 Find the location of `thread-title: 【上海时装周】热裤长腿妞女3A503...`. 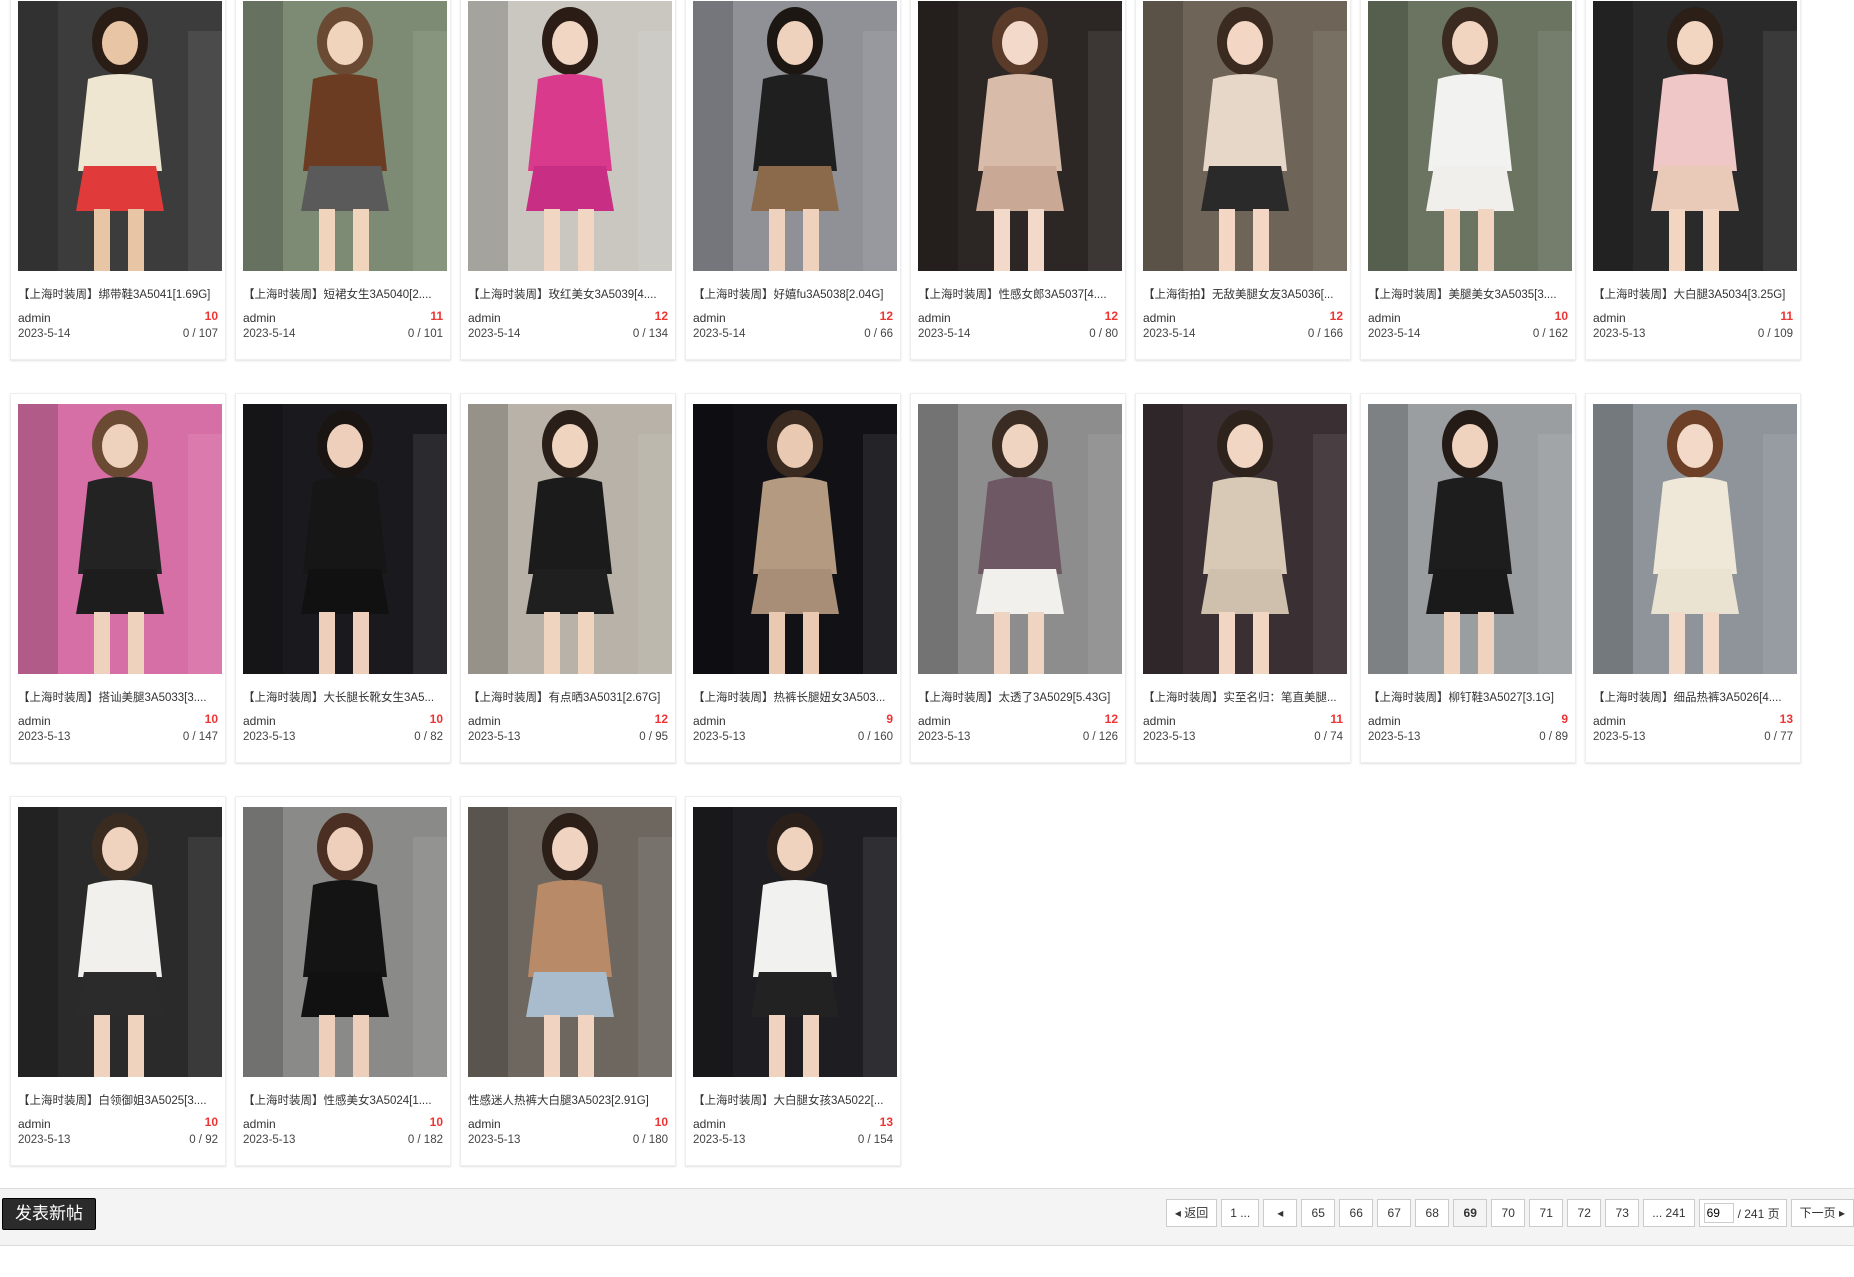

thread-title: 【上海时装周】热裤长腿妞女3A503... is located at coordinates (795, 697).